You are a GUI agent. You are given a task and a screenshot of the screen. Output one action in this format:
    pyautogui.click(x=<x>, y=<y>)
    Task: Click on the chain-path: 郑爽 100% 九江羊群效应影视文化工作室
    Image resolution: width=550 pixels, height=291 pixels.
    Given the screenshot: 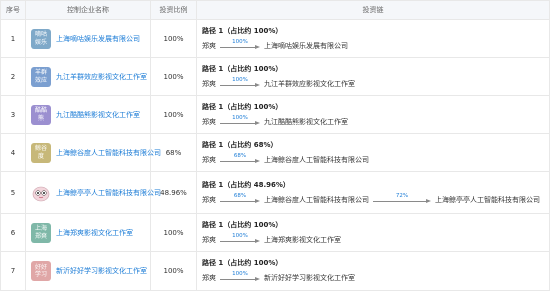 What is the action you would take?
    pyautogui.click(x=278, y=83)
    